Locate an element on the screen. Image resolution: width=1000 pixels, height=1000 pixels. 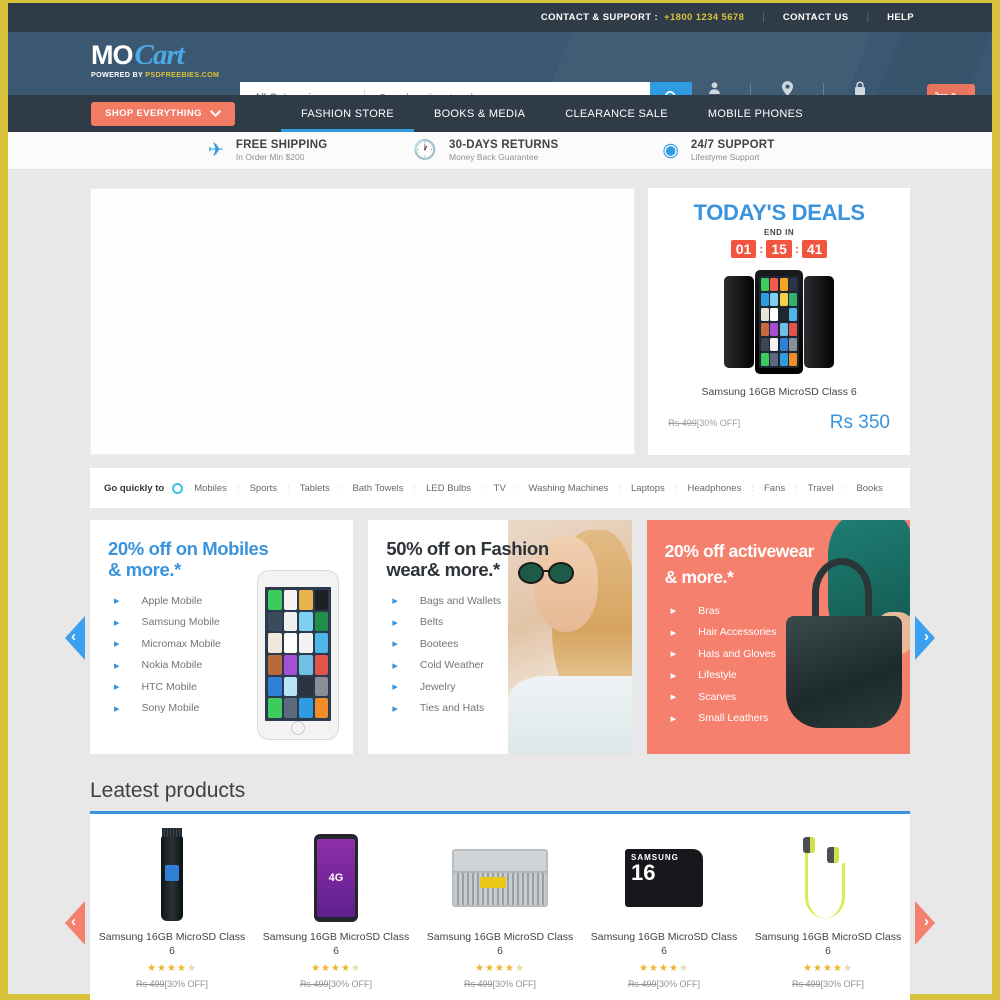
contact-support-label: CONTACT & SUPPORT : is located at coordinates (599, 17).